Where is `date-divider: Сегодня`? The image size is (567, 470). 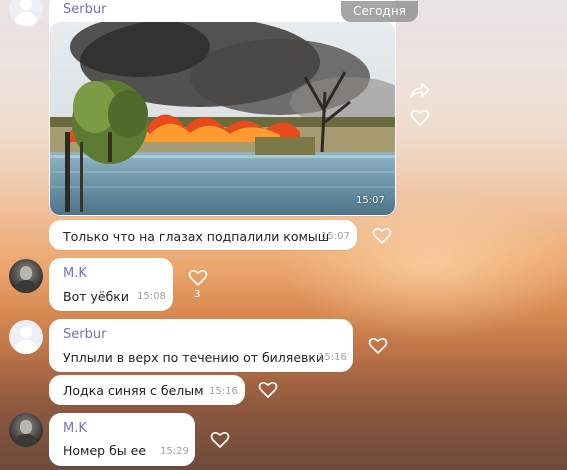
date-divider: Сегодня is located at coordinates (379, 11).